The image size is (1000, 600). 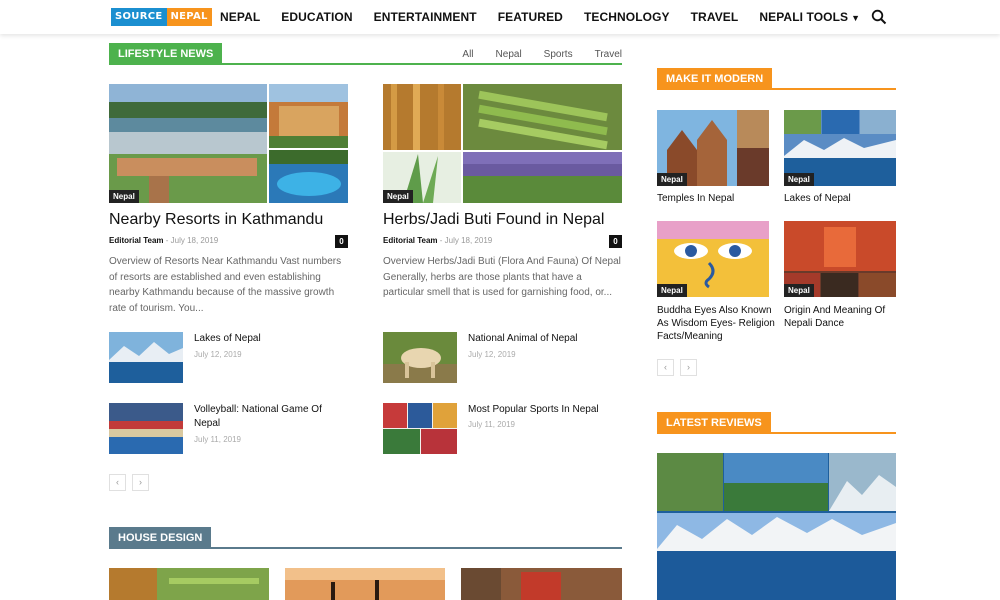 I want to click on article-title: Most Popular Sports In Nepal, so click(x=543, y=410).